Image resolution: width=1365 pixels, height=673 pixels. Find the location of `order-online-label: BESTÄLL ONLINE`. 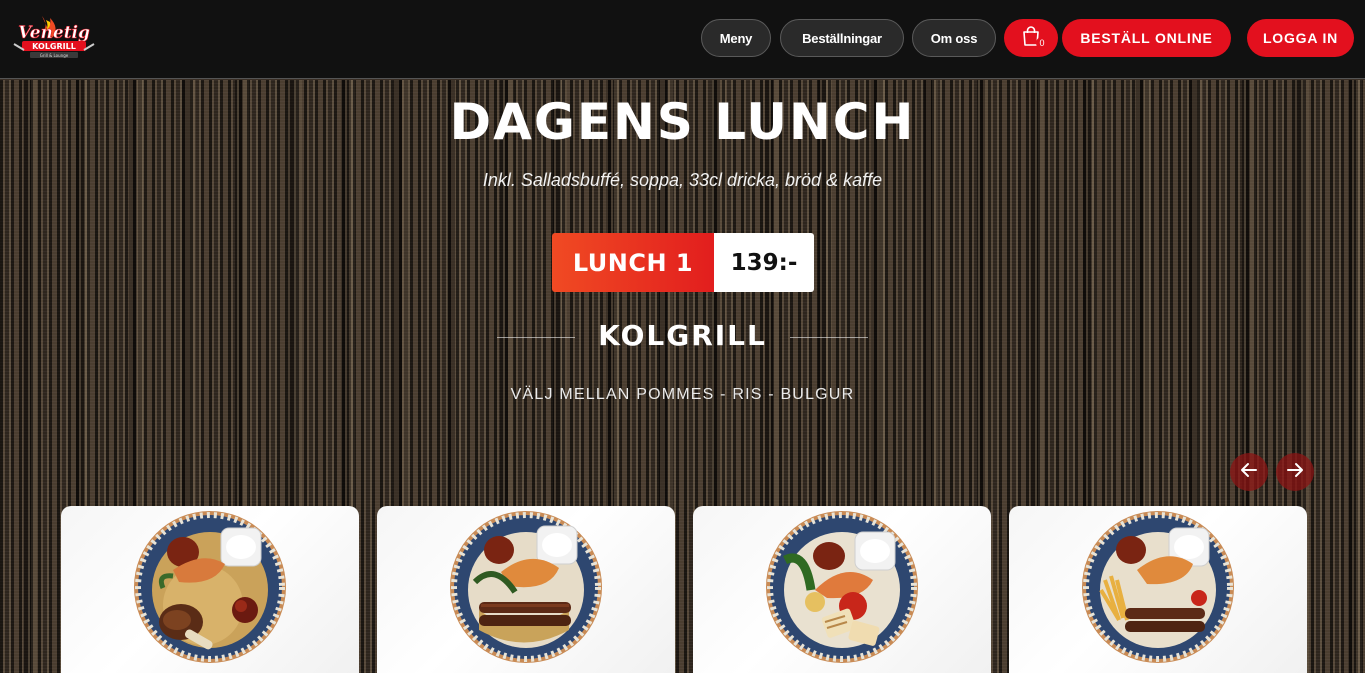

order-online-label: BESTÄLL ONLINE is located at coordinates (1146, 38).